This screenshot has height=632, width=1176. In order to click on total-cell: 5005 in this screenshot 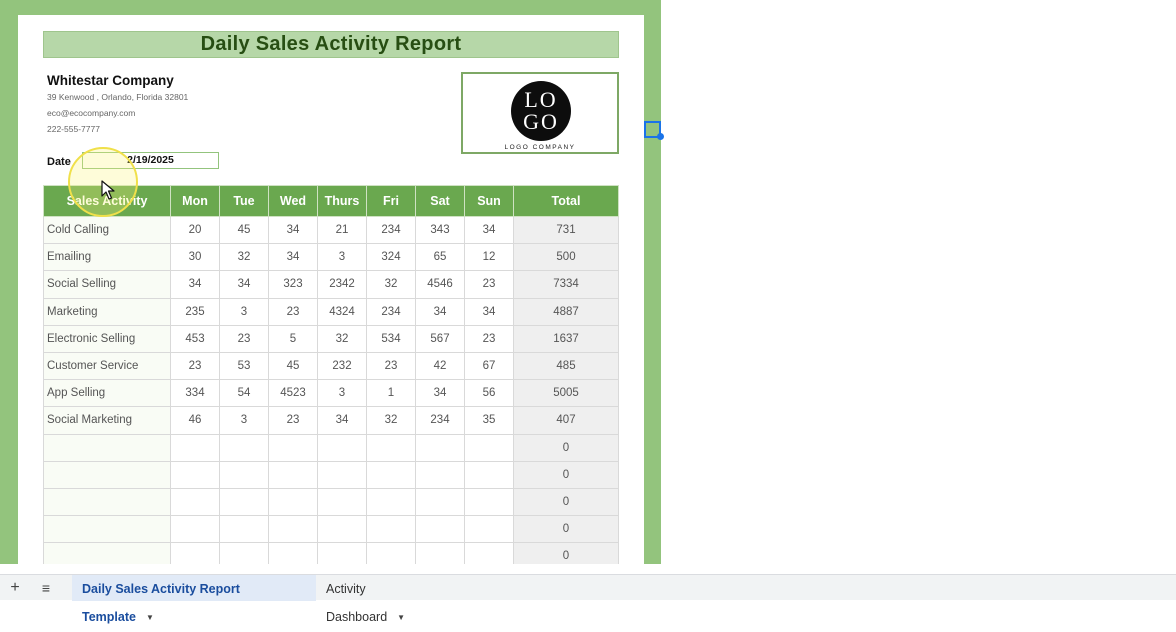, I will do `click(566, 393)`.